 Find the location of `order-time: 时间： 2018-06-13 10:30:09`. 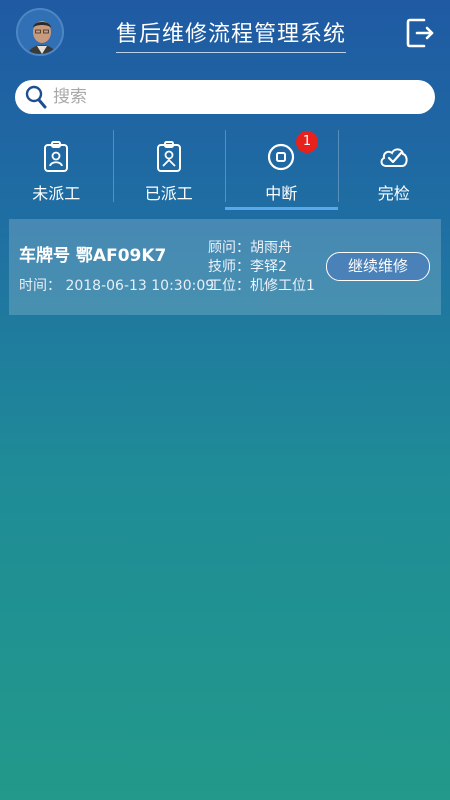

order-time: 时间： 2018-06-13 10:30:09 is located at coordinates (117, 286).